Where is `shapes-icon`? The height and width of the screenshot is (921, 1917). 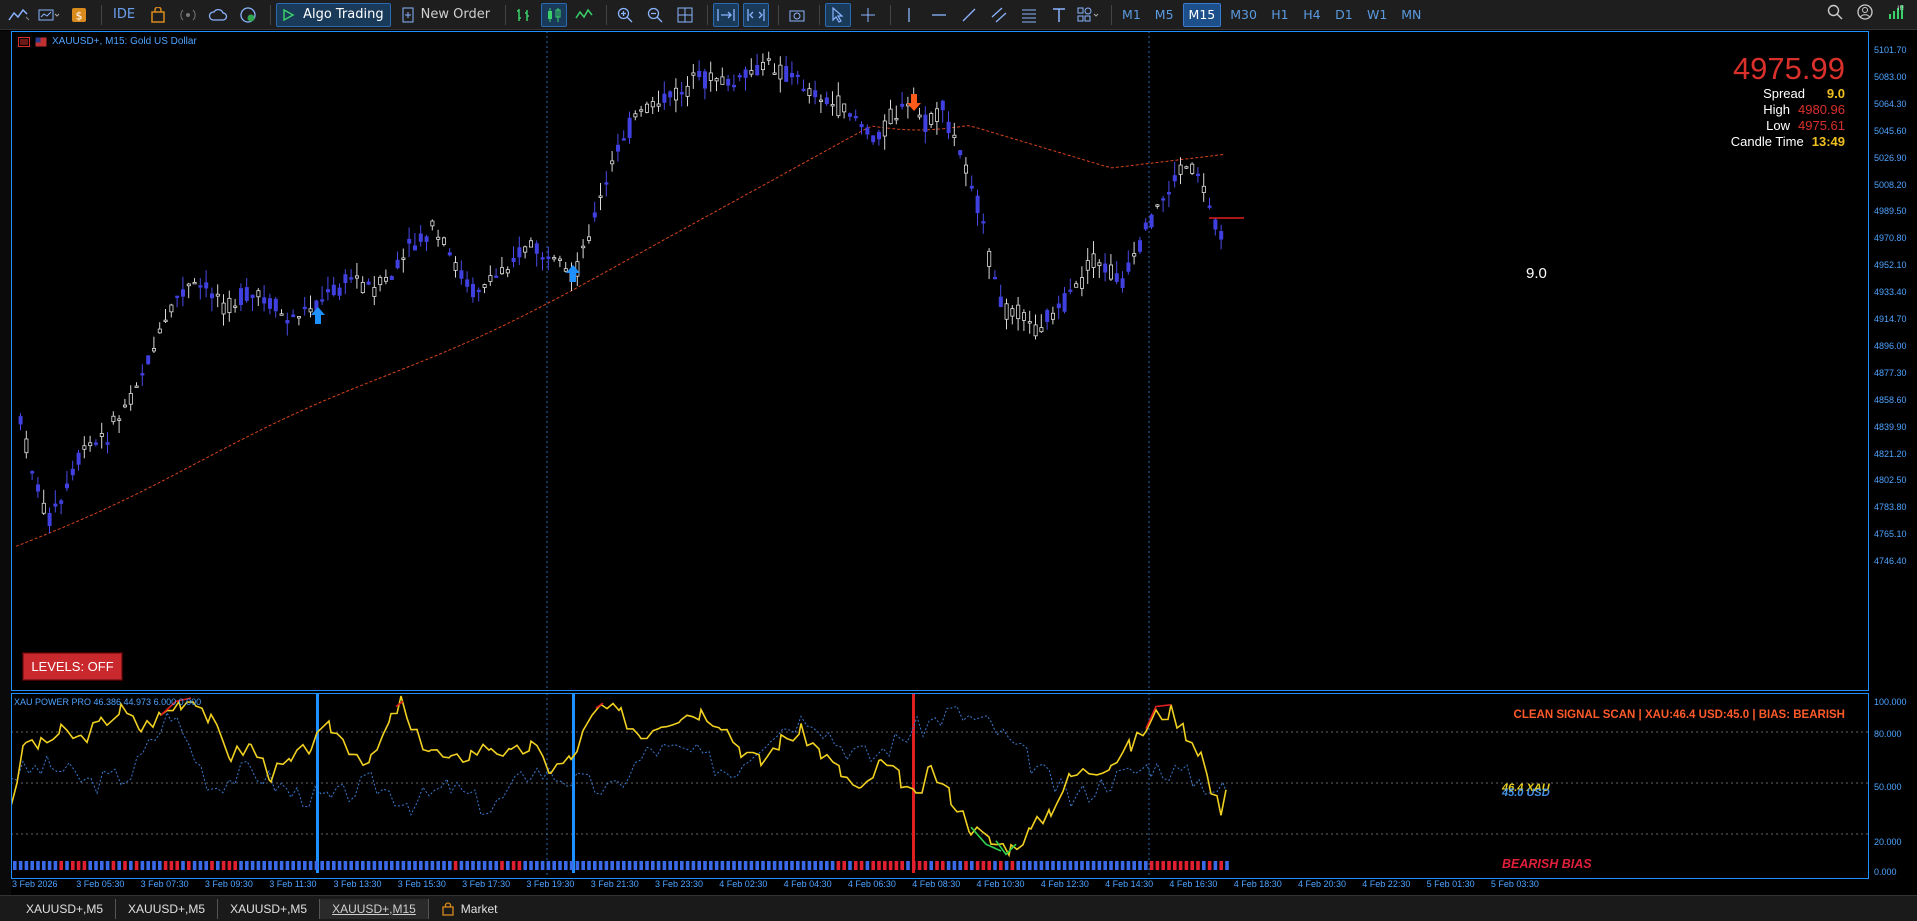
shapes-icon is located at coordinates (1089, 15).